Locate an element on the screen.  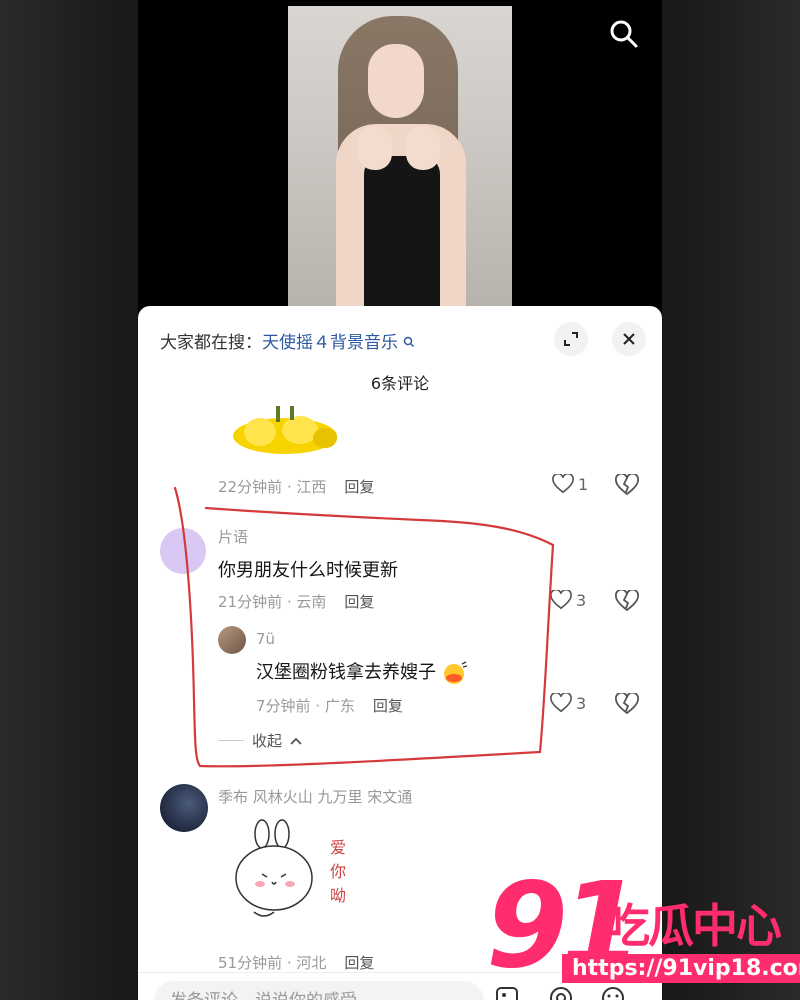
reply-meta: 7分钟前 · 广东 回复 is located at coordinates (329, 705).